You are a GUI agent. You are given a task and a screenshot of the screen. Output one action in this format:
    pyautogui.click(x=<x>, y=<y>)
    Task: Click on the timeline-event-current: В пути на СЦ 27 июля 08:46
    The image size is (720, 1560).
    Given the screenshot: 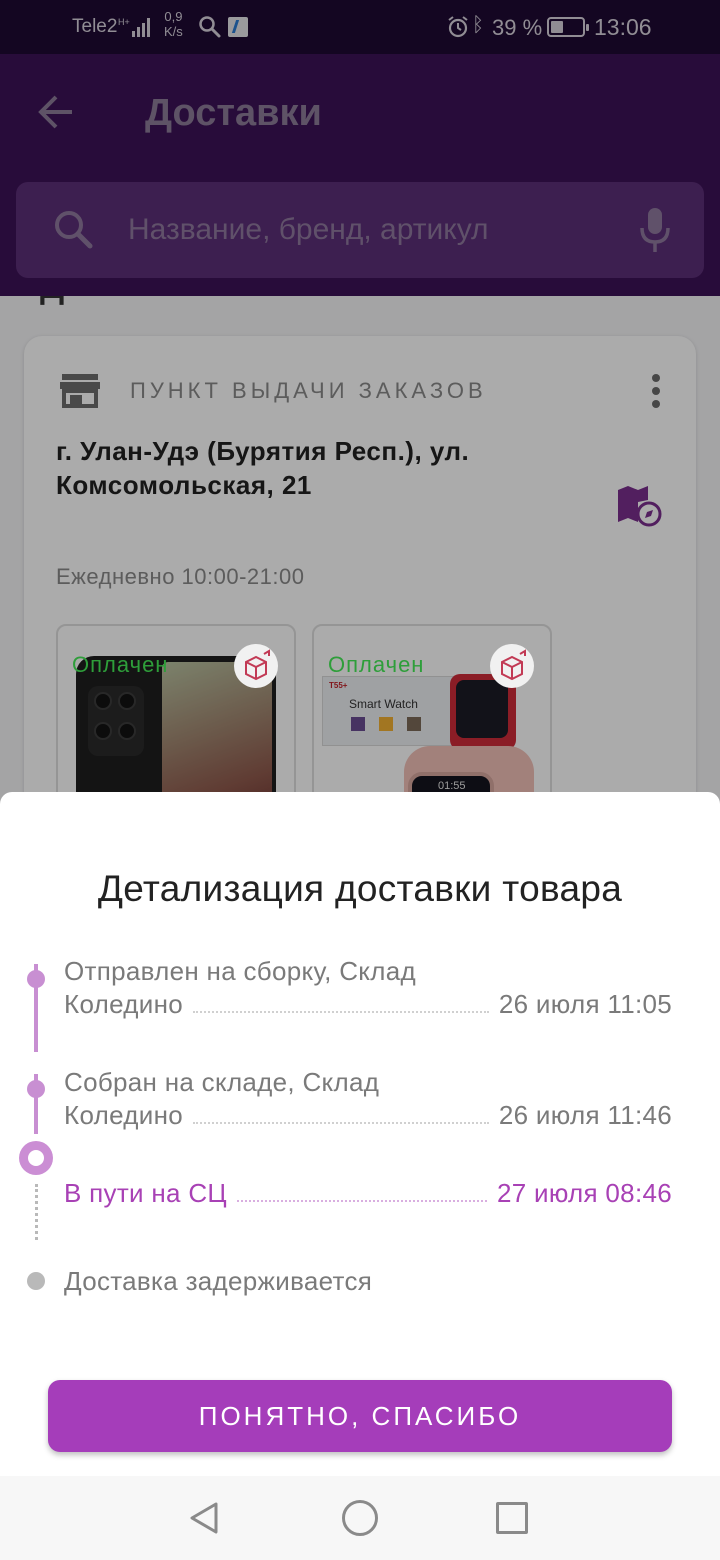 What is the action you would take?
    pyautogui.click(x=368, y=1193)
    